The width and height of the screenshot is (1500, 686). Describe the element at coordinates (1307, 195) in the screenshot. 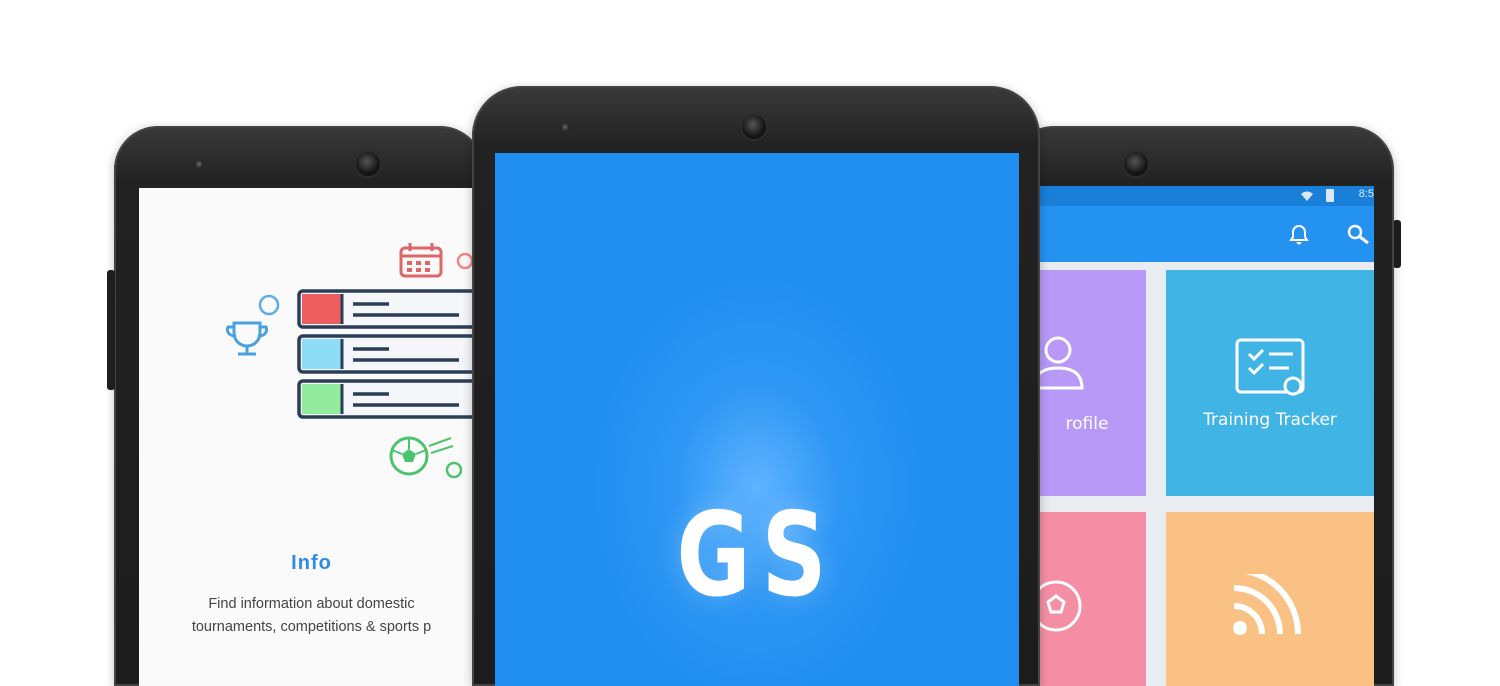

I see `wifi-icon` at that location.